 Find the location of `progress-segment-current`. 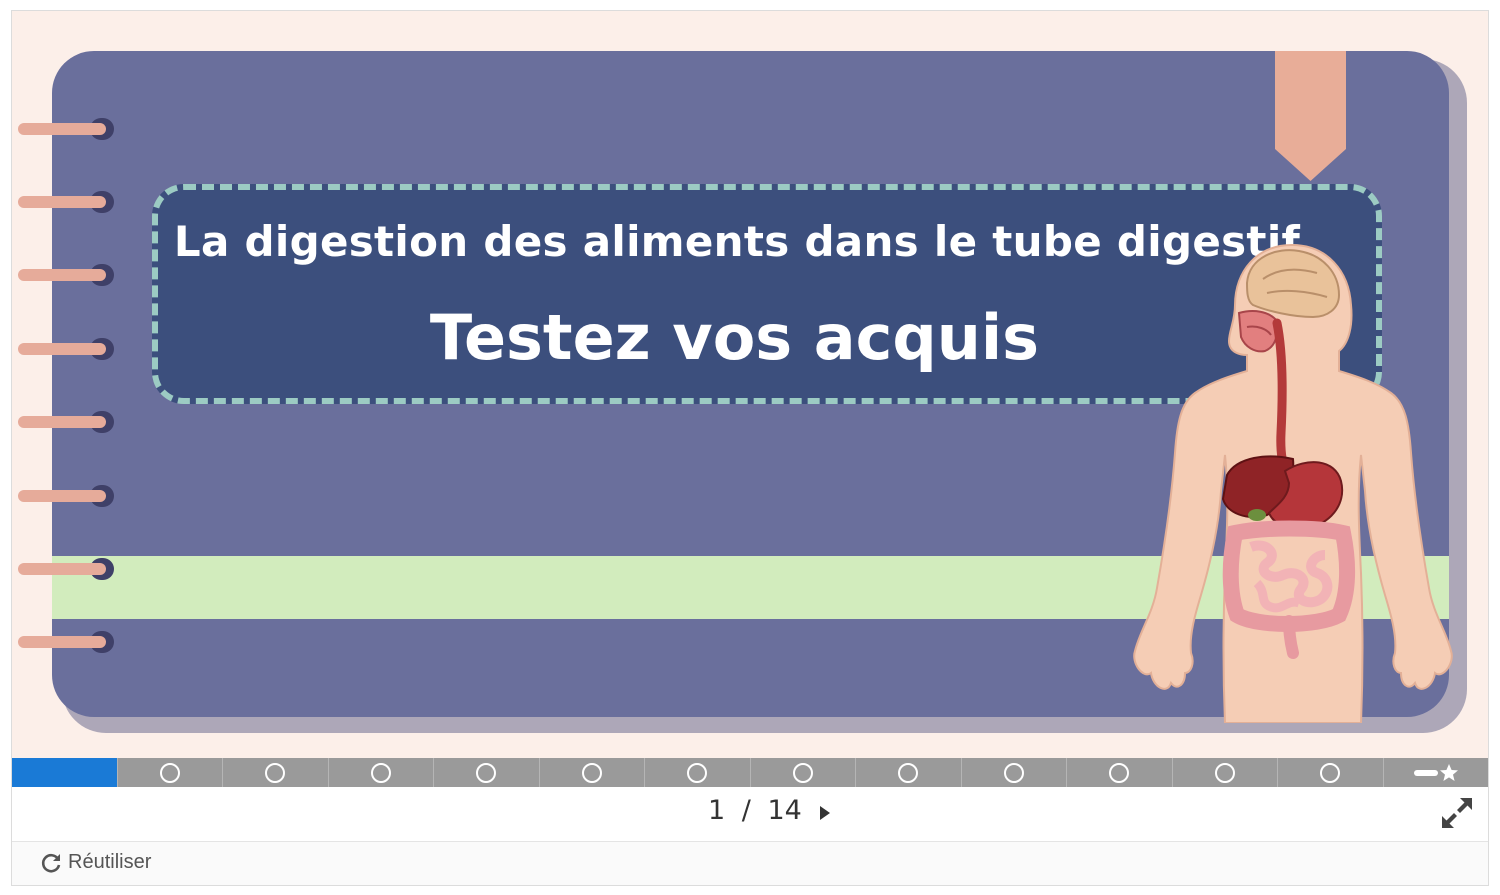

progress-segment-current is located at coordinates (64, 772).